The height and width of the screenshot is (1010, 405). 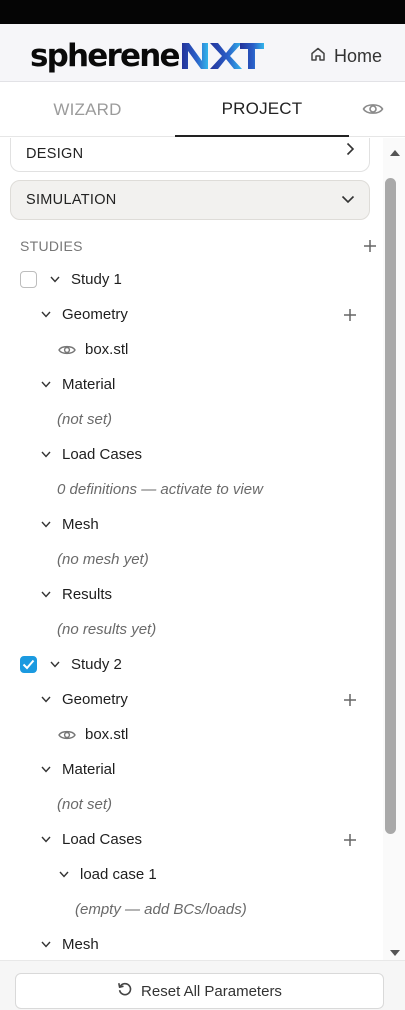 I want to click on scroll-up-icon, so click(x=395, y=153).